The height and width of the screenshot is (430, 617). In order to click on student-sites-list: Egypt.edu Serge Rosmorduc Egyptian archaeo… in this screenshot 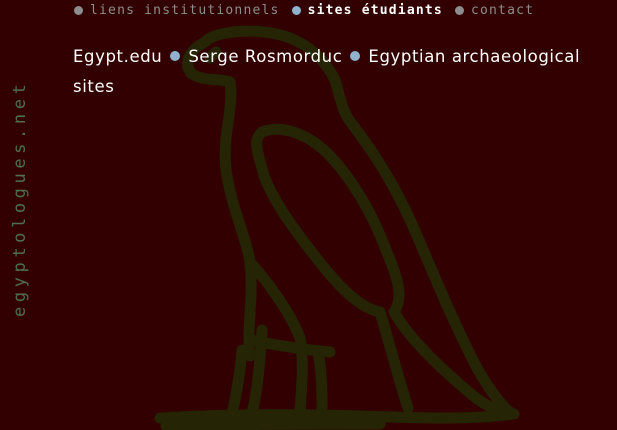, I will do `click(338, 72)`.